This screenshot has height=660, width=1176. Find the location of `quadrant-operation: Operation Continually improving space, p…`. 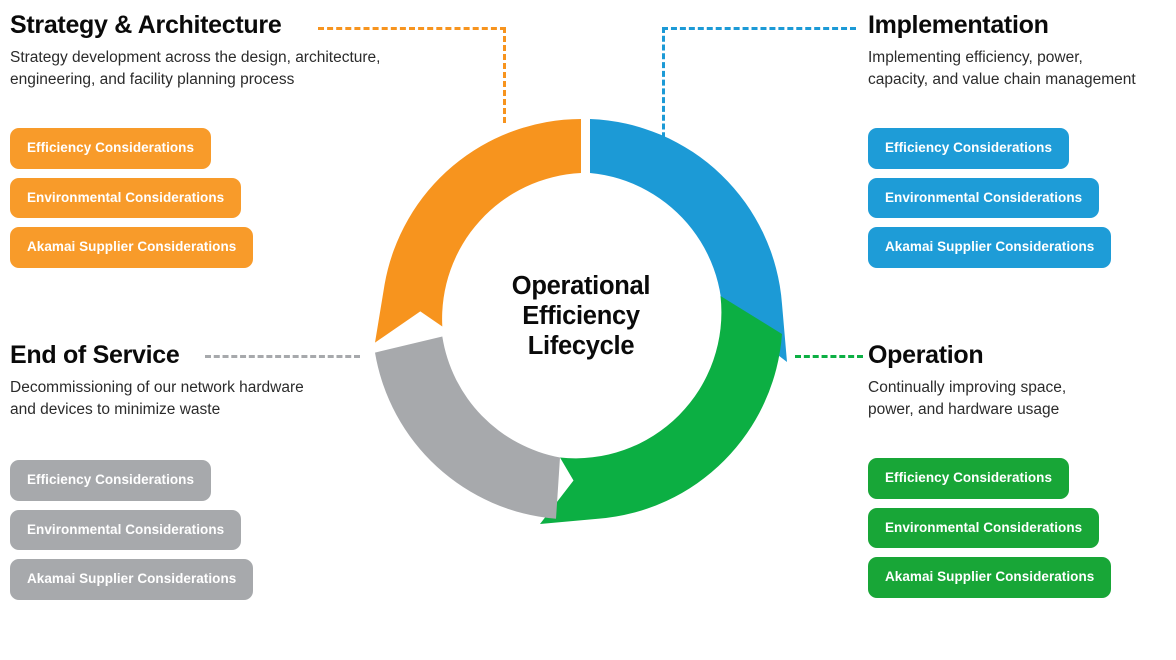

quadrant-operation: Operation Continually improving space, p… is located at coordinates (1018, 381).